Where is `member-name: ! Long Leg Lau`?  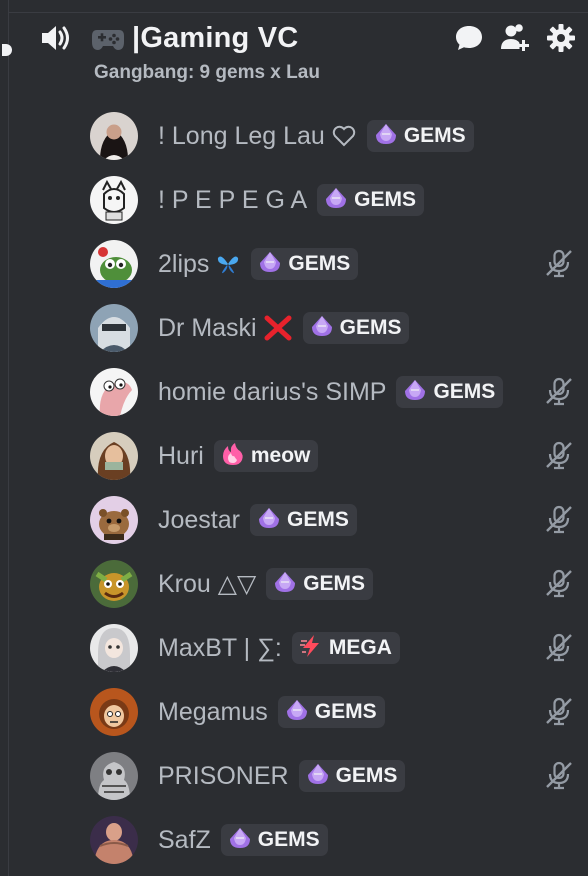
member-name: ! Long Leg Lau is located at coordinates (241, 135).